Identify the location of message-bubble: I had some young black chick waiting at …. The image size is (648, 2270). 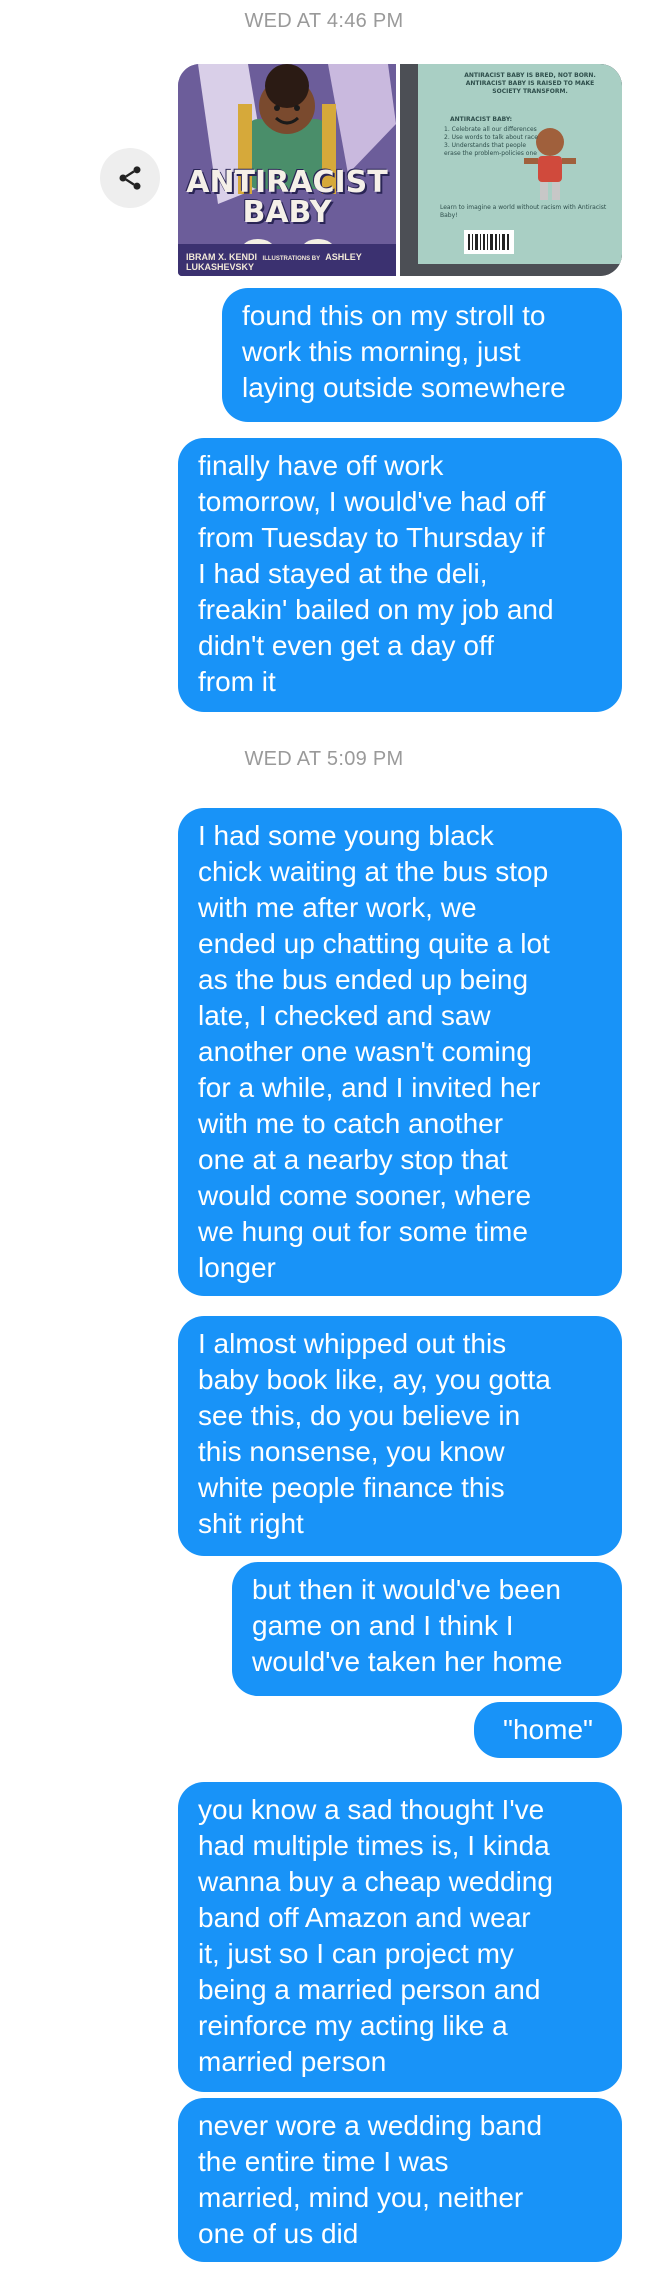
(400, 1052).